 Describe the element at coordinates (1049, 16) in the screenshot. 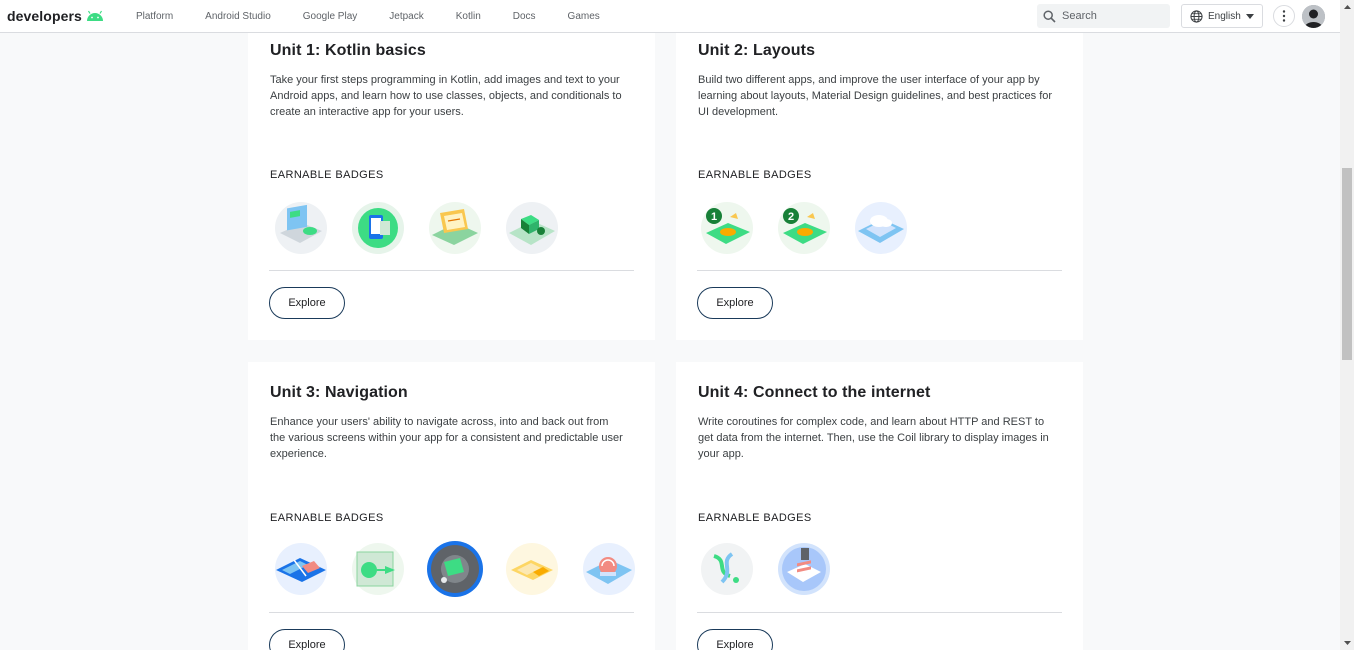

I see `search-icon` at that location.